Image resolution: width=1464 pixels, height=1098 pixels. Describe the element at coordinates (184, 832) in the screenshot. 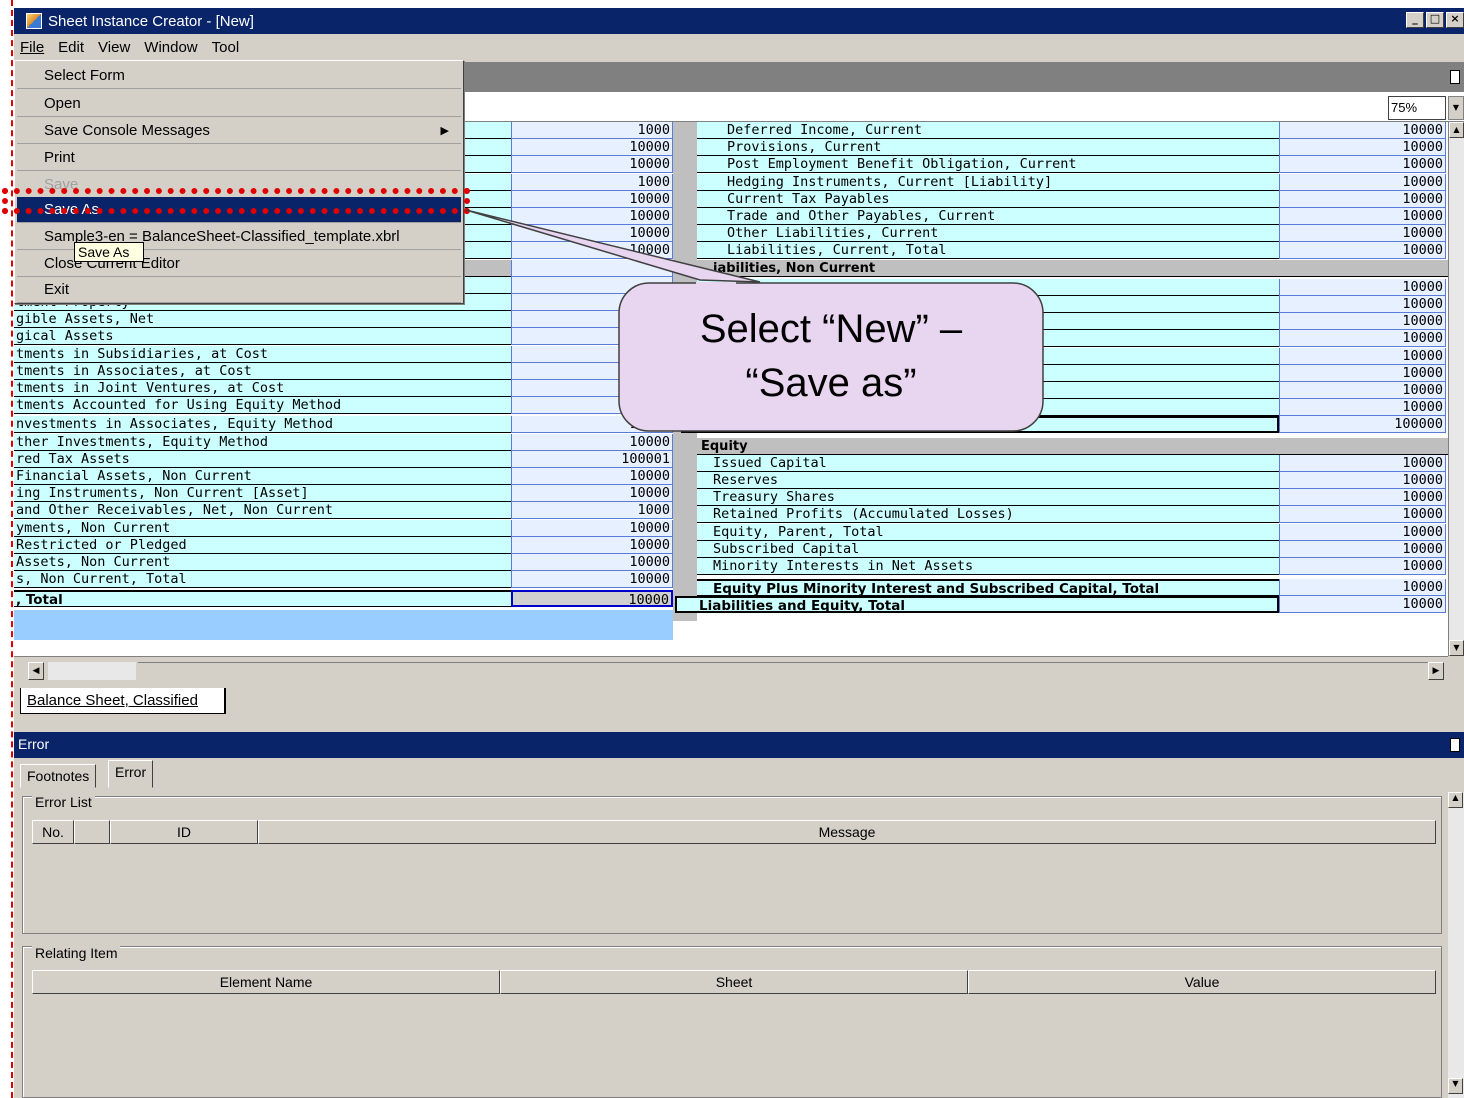

I see `column-header-id: ID` at that location.